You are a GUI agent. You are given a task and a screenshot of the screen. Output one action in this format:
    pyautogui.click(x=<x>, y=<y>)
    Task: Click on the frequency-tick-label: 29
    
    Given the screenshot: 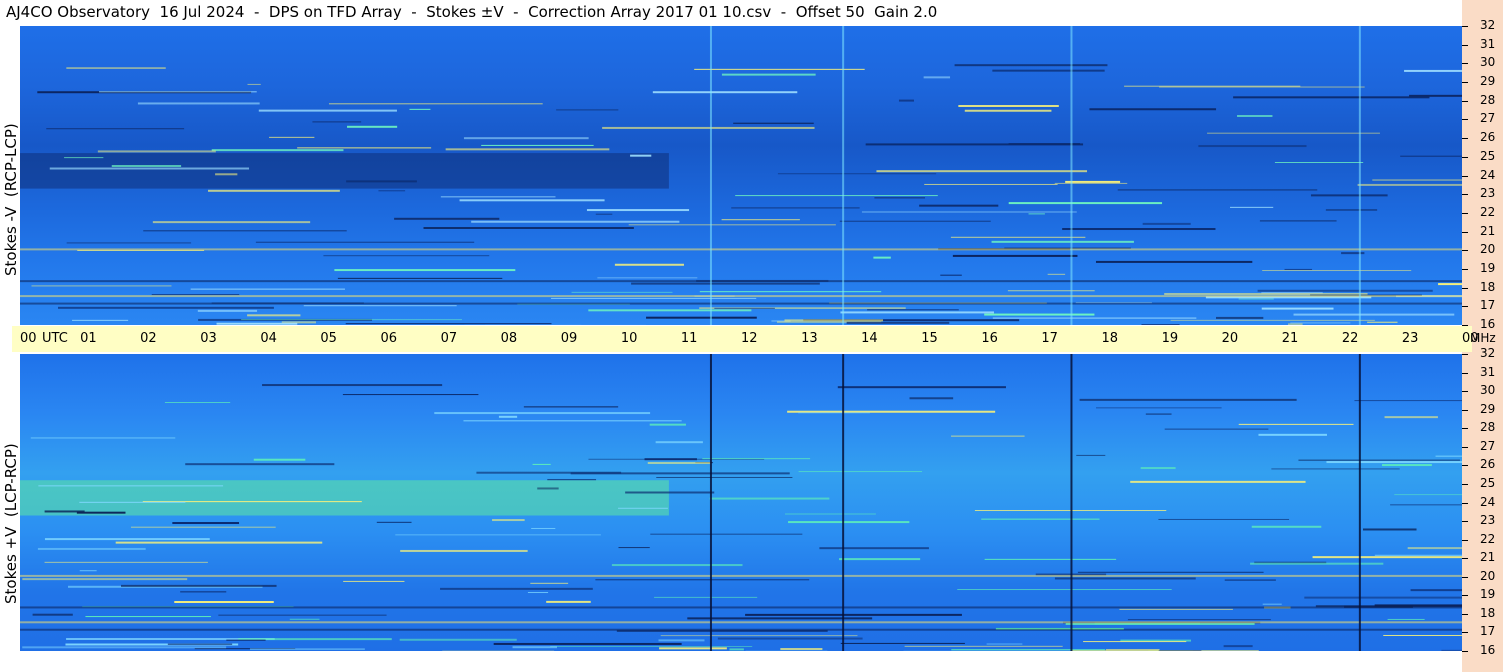 What is the action you would take?
    pyautogui.click(x=1488, y=408)
    